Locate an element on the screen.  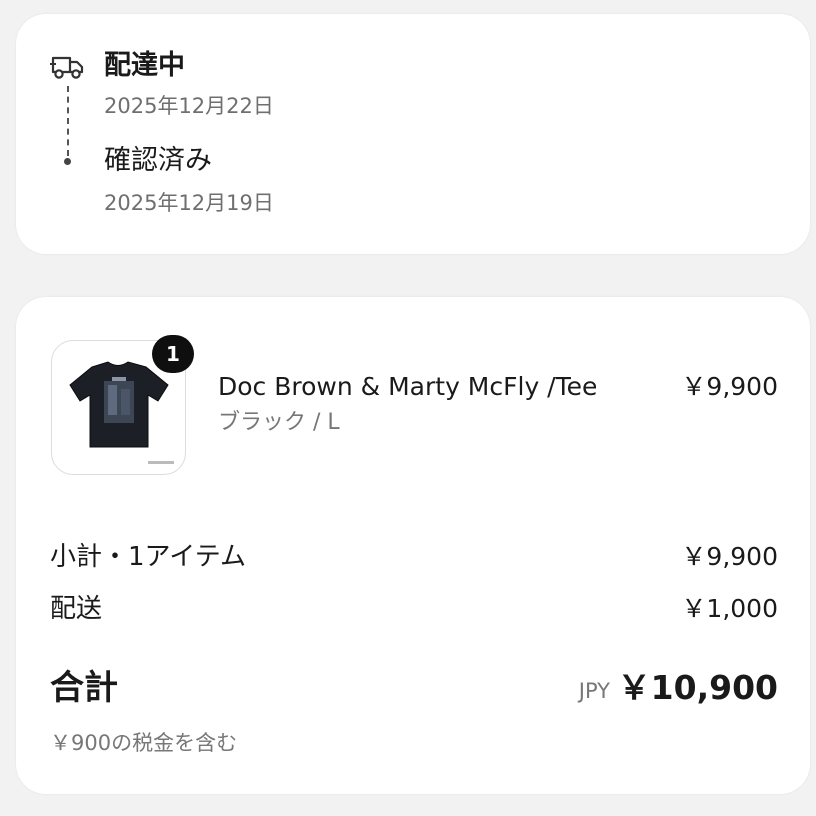
shipping-label: 配送 is located at coordinates (76, 609).